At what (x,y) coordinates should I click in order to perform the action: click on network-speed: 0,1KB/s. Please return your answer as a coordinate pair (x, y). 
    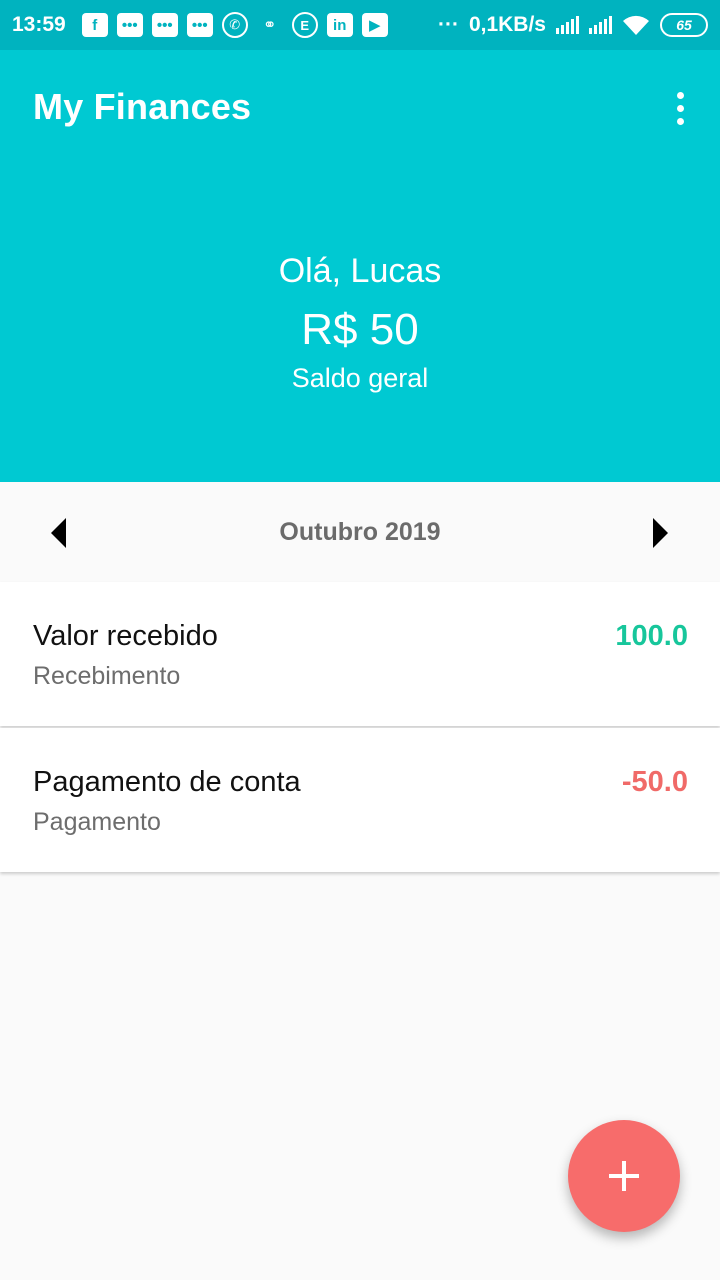
    Looking at the image, I should click on (507, 24).